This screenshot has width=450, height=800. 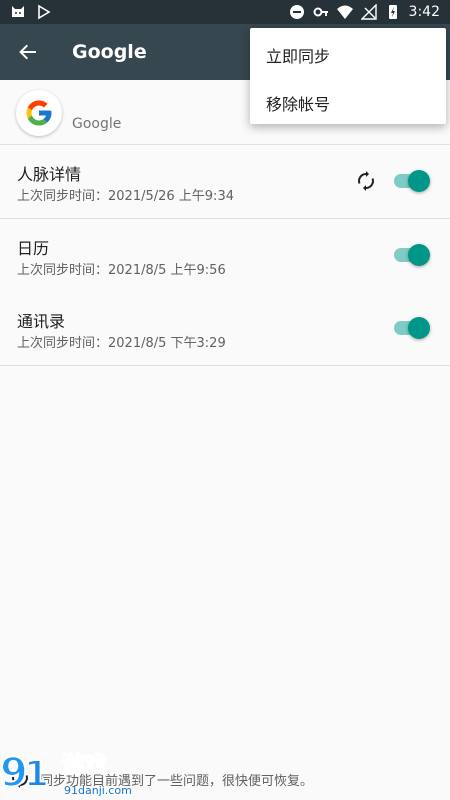 I want to click on key-icon, so click(x=320, y=12).